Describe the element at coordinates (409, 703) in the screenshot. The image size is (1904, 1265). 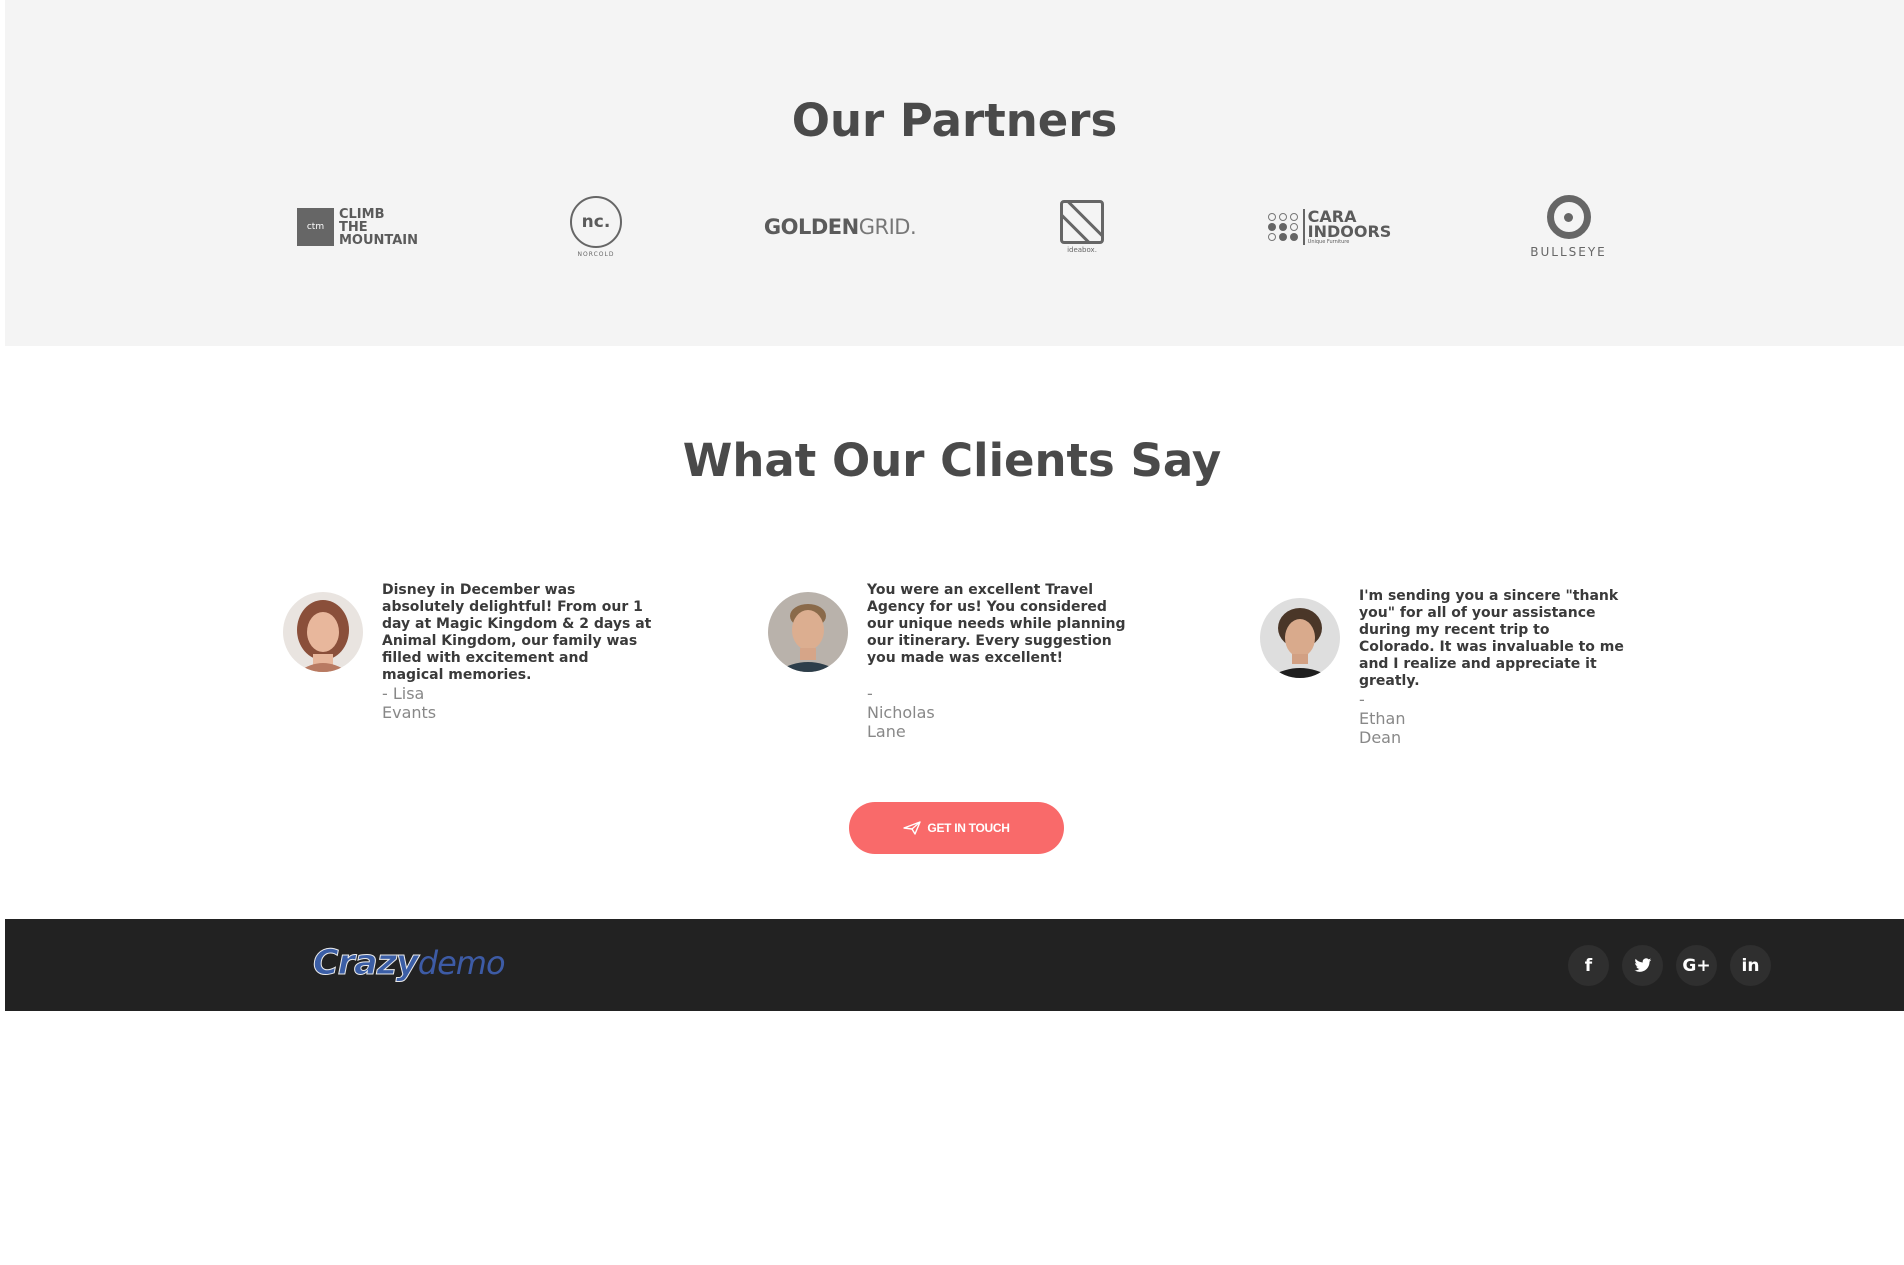
I see `testimonial-author: - Lisa Evants` at that location.